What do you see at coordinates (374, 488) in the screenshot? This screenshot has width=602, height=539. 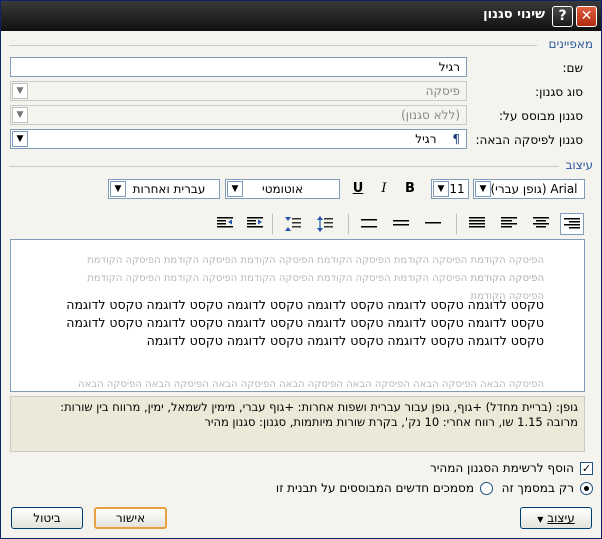 I see `new-documents-label: מסמכים חדשים המבוססים על תבנית זו` at bounding box center [374, 488].